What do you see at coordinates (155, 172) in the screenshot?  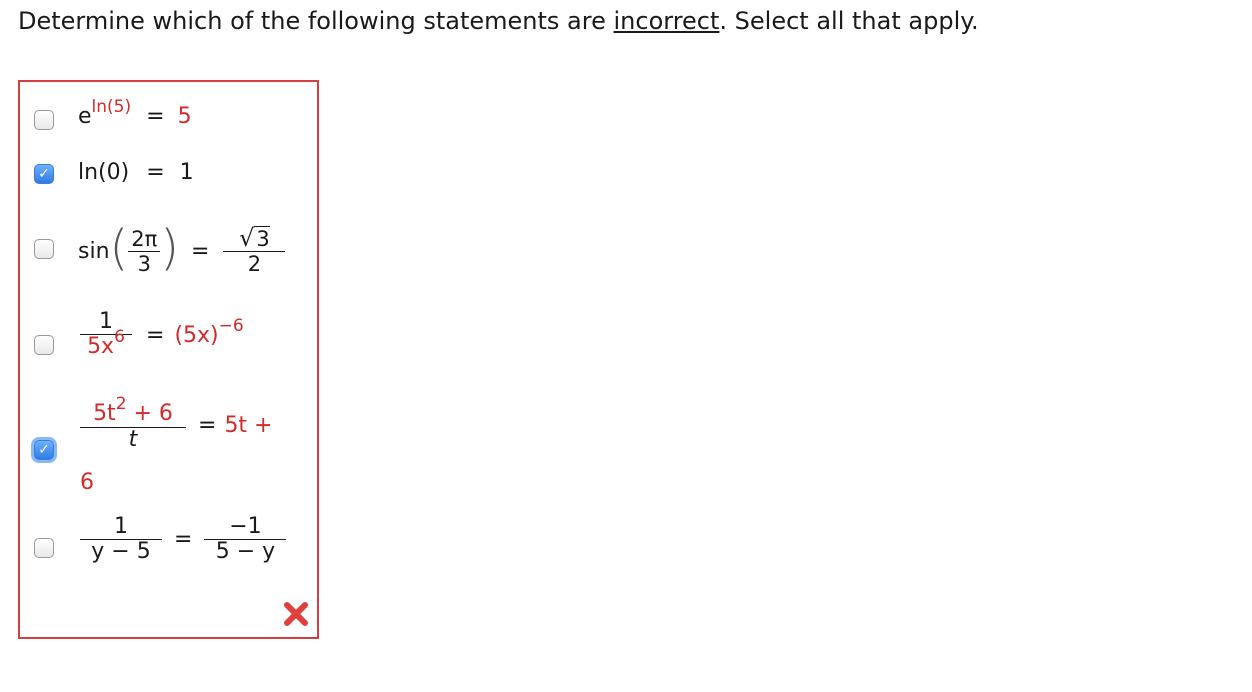 I see `option-2-equals: =` at bounding box center [155, 172].